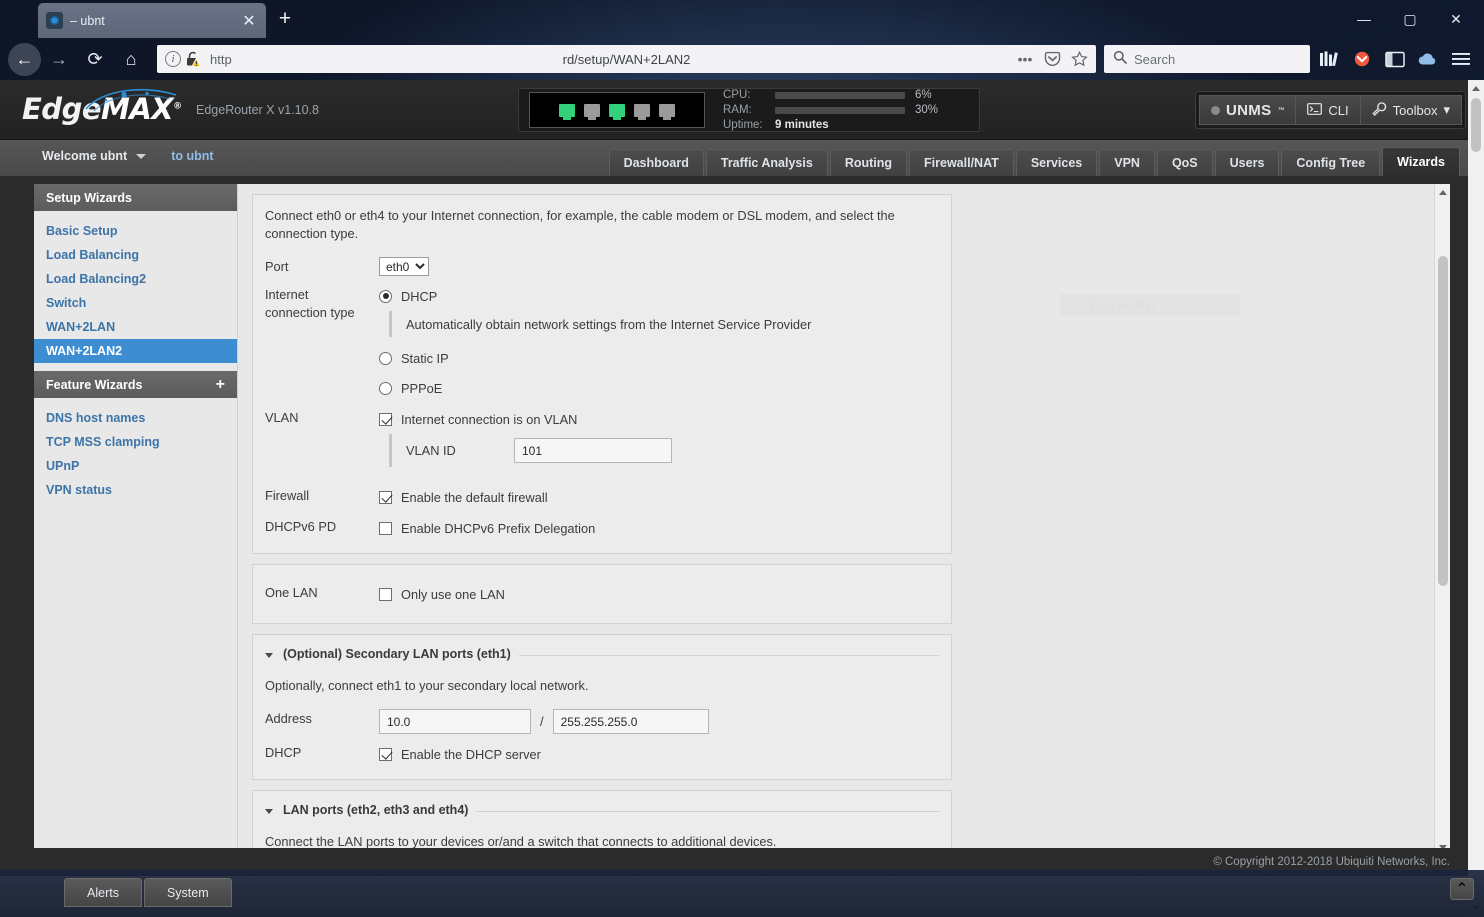 Image resolution: width=1484 pixels, height=917 pixels. I want to click on secondary-lan-netmask-input, so click(630, 721).